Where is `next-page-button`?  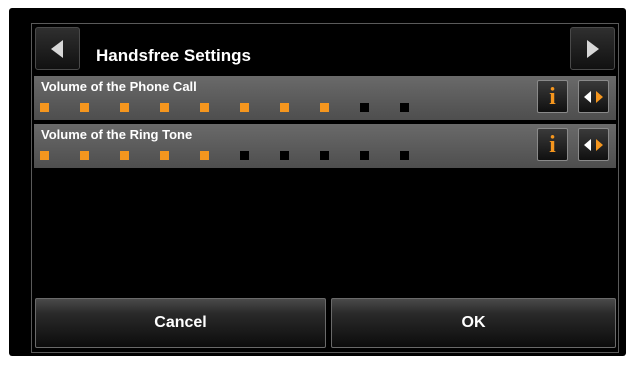 next-page-button is located at coordinates (592, 48).